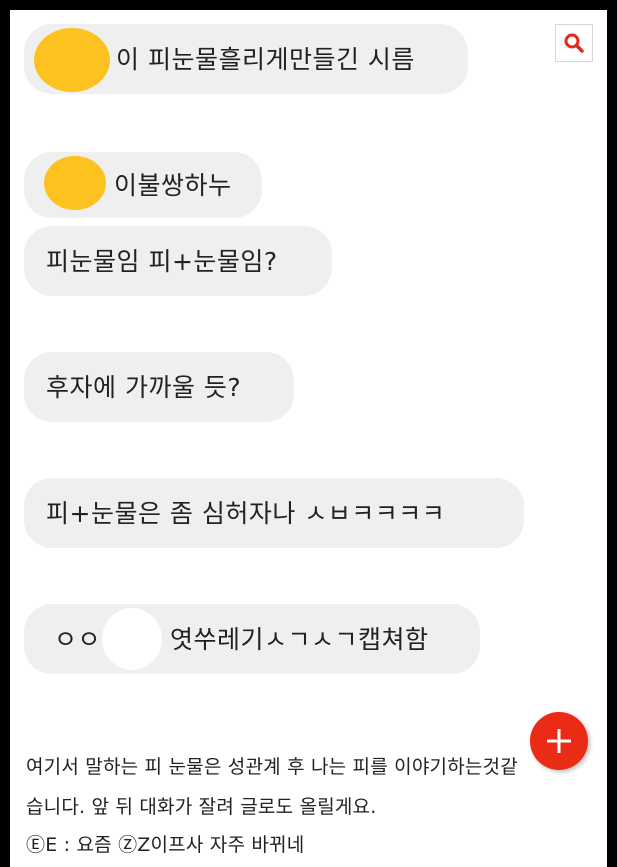 The height and width of the screenshot is (867, 617). What do you see at coordinates (144, 387) in the screenshot?
I see `message-text: 후자에 가까울 듯?` at bounding box center [144, 387].